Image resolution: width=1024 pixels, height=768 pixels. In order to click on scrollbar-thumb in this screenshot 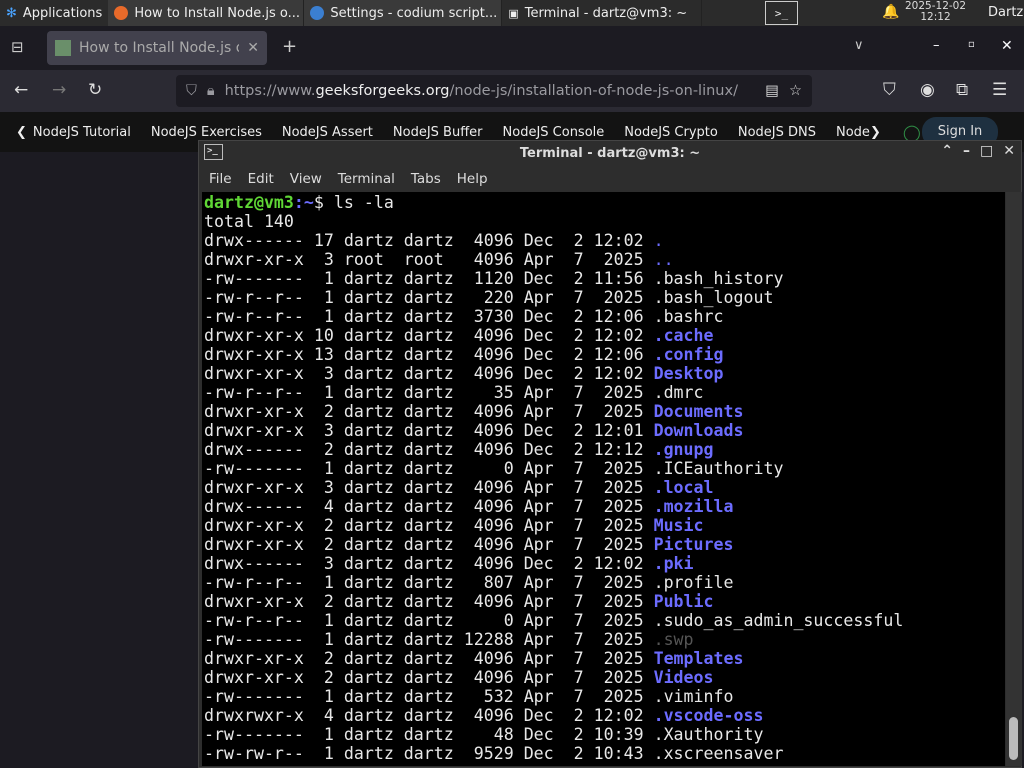, I will do `click(1013, 738)`.